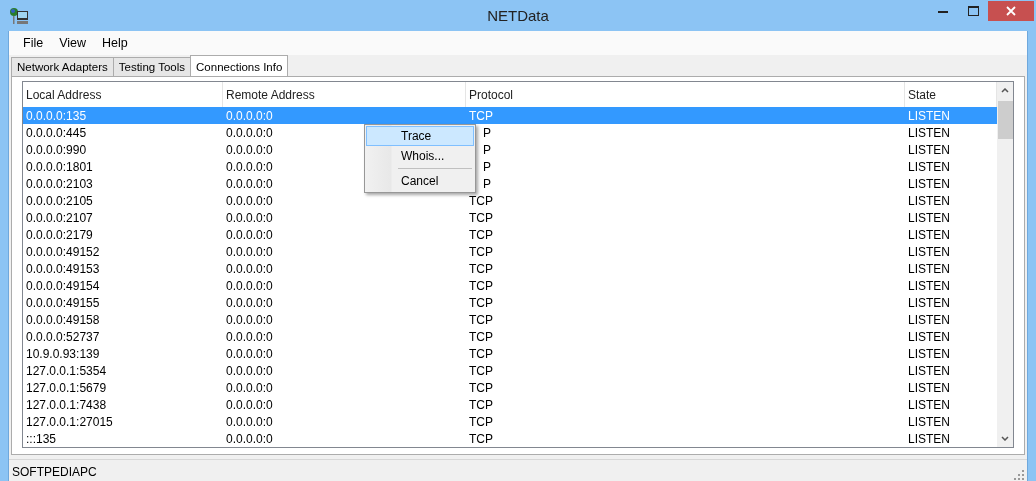 Image resolution: width=1036 pixels, height=481 pixels. What do you see at coordinates (59, 200) in the screenshot?
I see `table-cell: 0.0.0.0:2105` at bounding box center [59, 200].